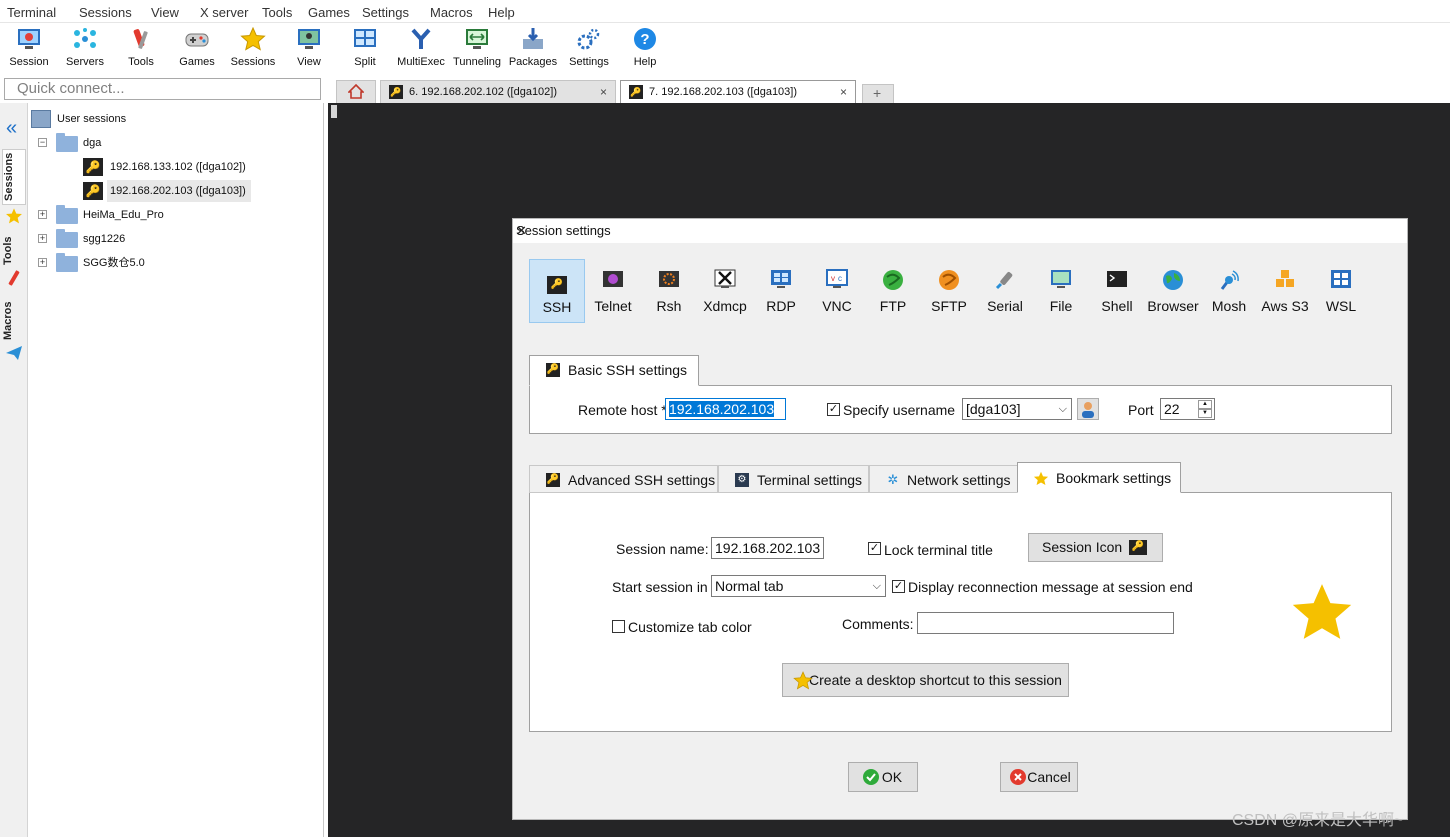 The height and width of the screenshot is (837, 1450). I want to click on menu-games: Games, so click(329, 12).